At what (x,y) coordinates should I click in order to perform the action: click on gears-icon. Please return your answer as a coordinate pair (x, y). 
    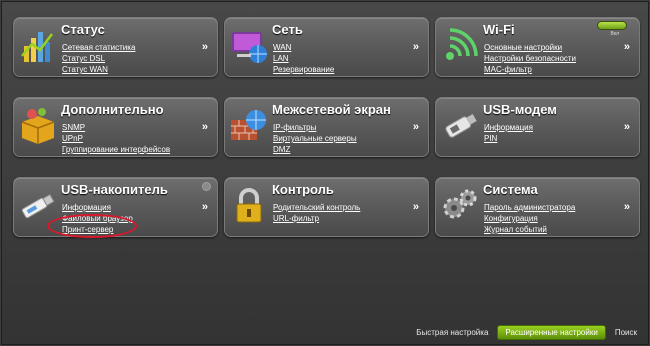
    Looking at the image, I should click on (460, 204).